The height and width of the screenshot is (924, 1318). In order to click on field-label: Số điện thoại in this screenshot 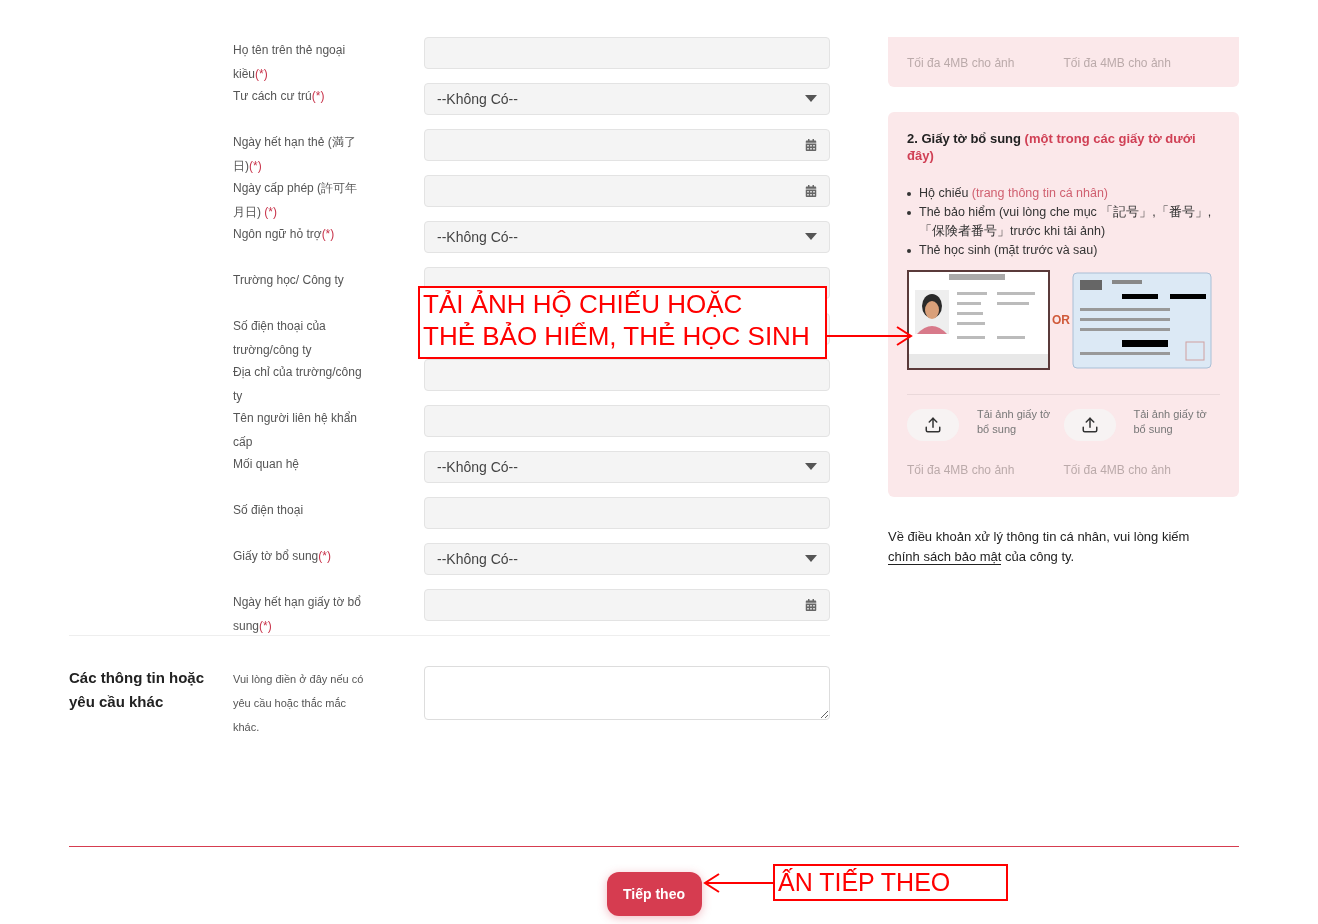, I will do `click(268, 510)`.